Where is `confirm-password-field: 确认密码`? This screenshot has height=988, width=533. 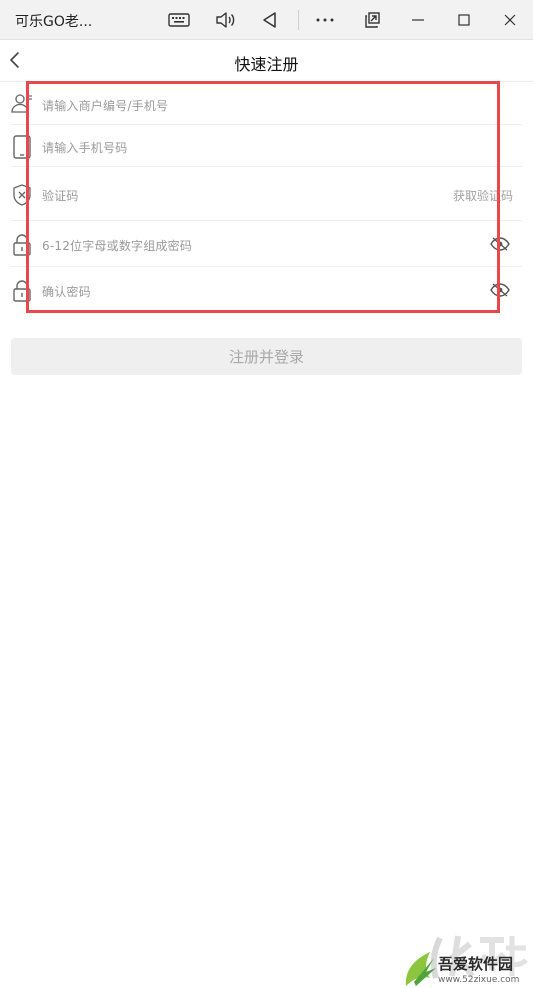 confirm-password-field: 确认密码 is located at coordinates (266, 290).